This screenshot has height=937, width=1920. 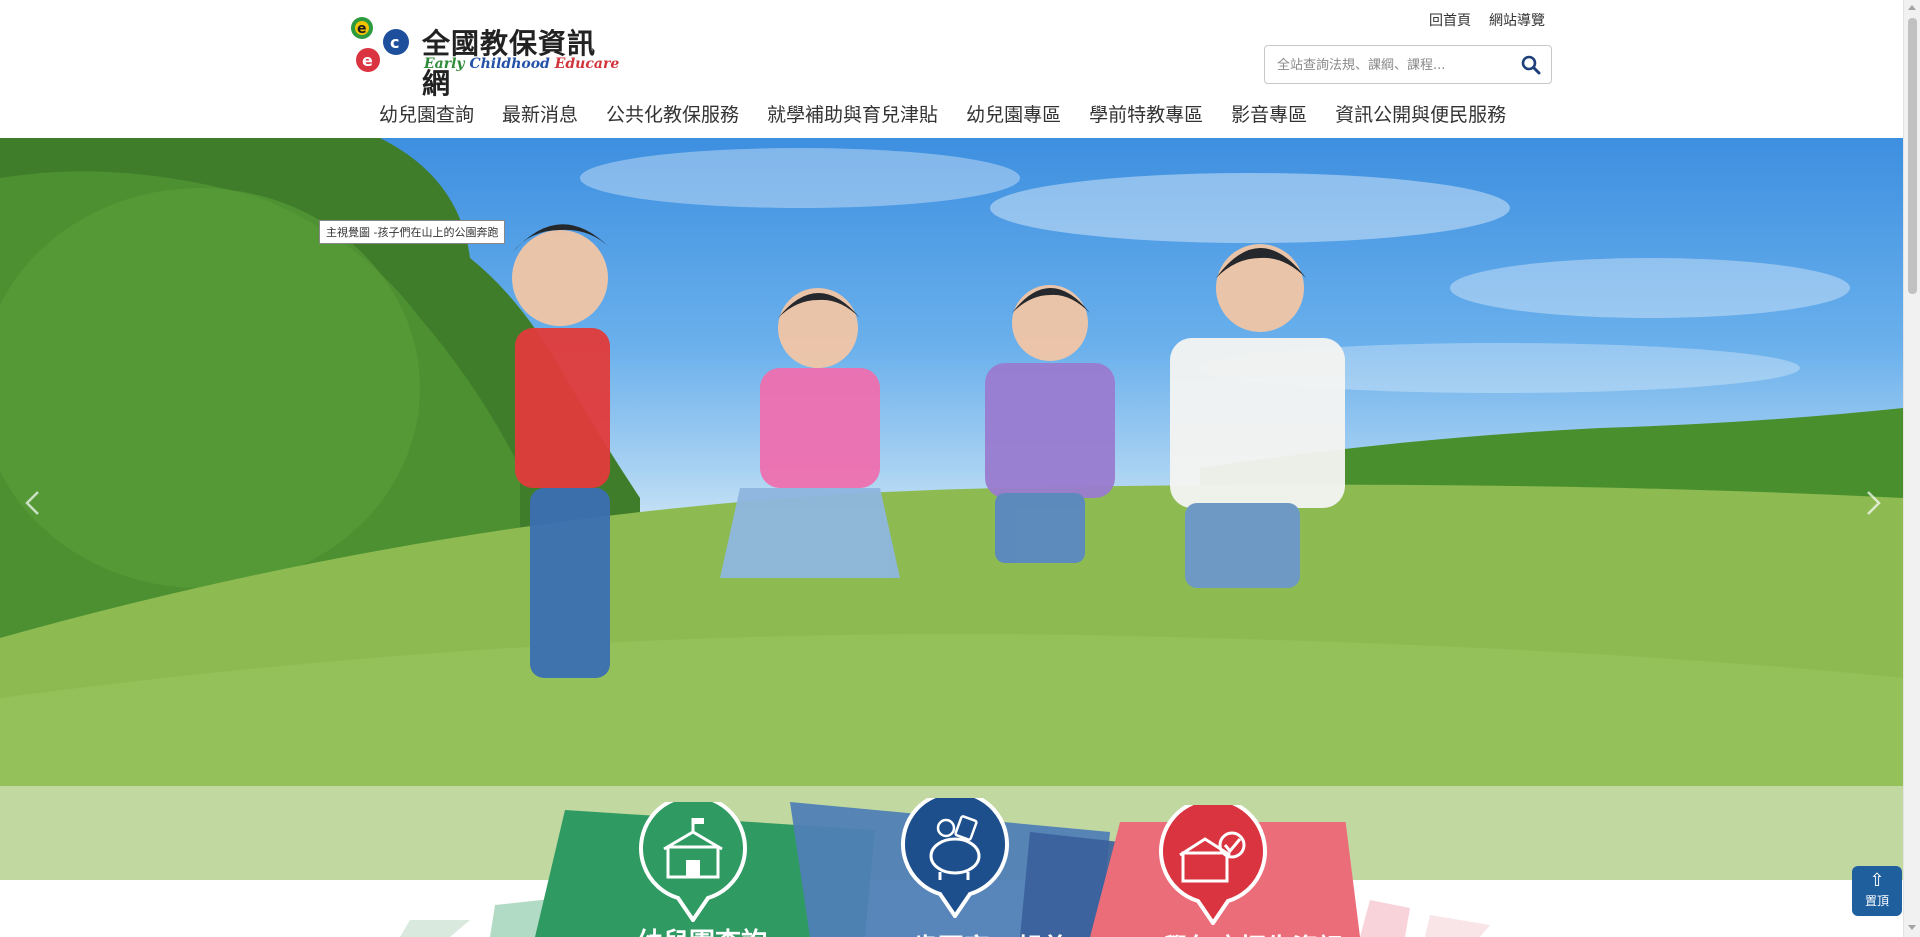 What do you see at coordinates (587, 64) in the screenshot?
I see `subtitle-word-educare: Educare` at bounding box center [587, 64].